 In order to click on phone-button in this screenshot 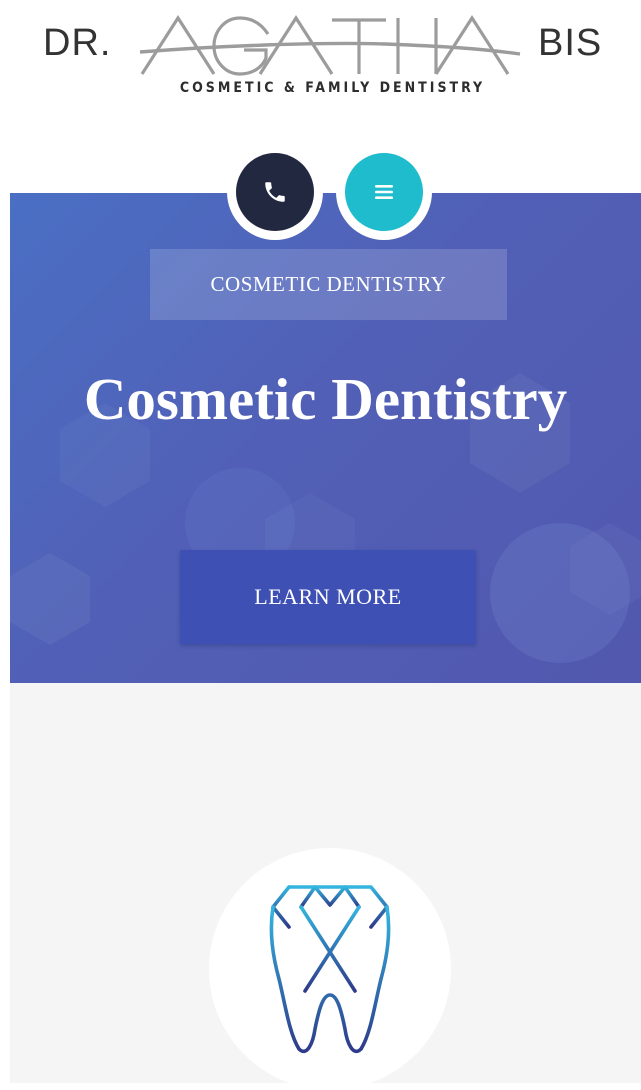, I will do `click(275, 192)`.